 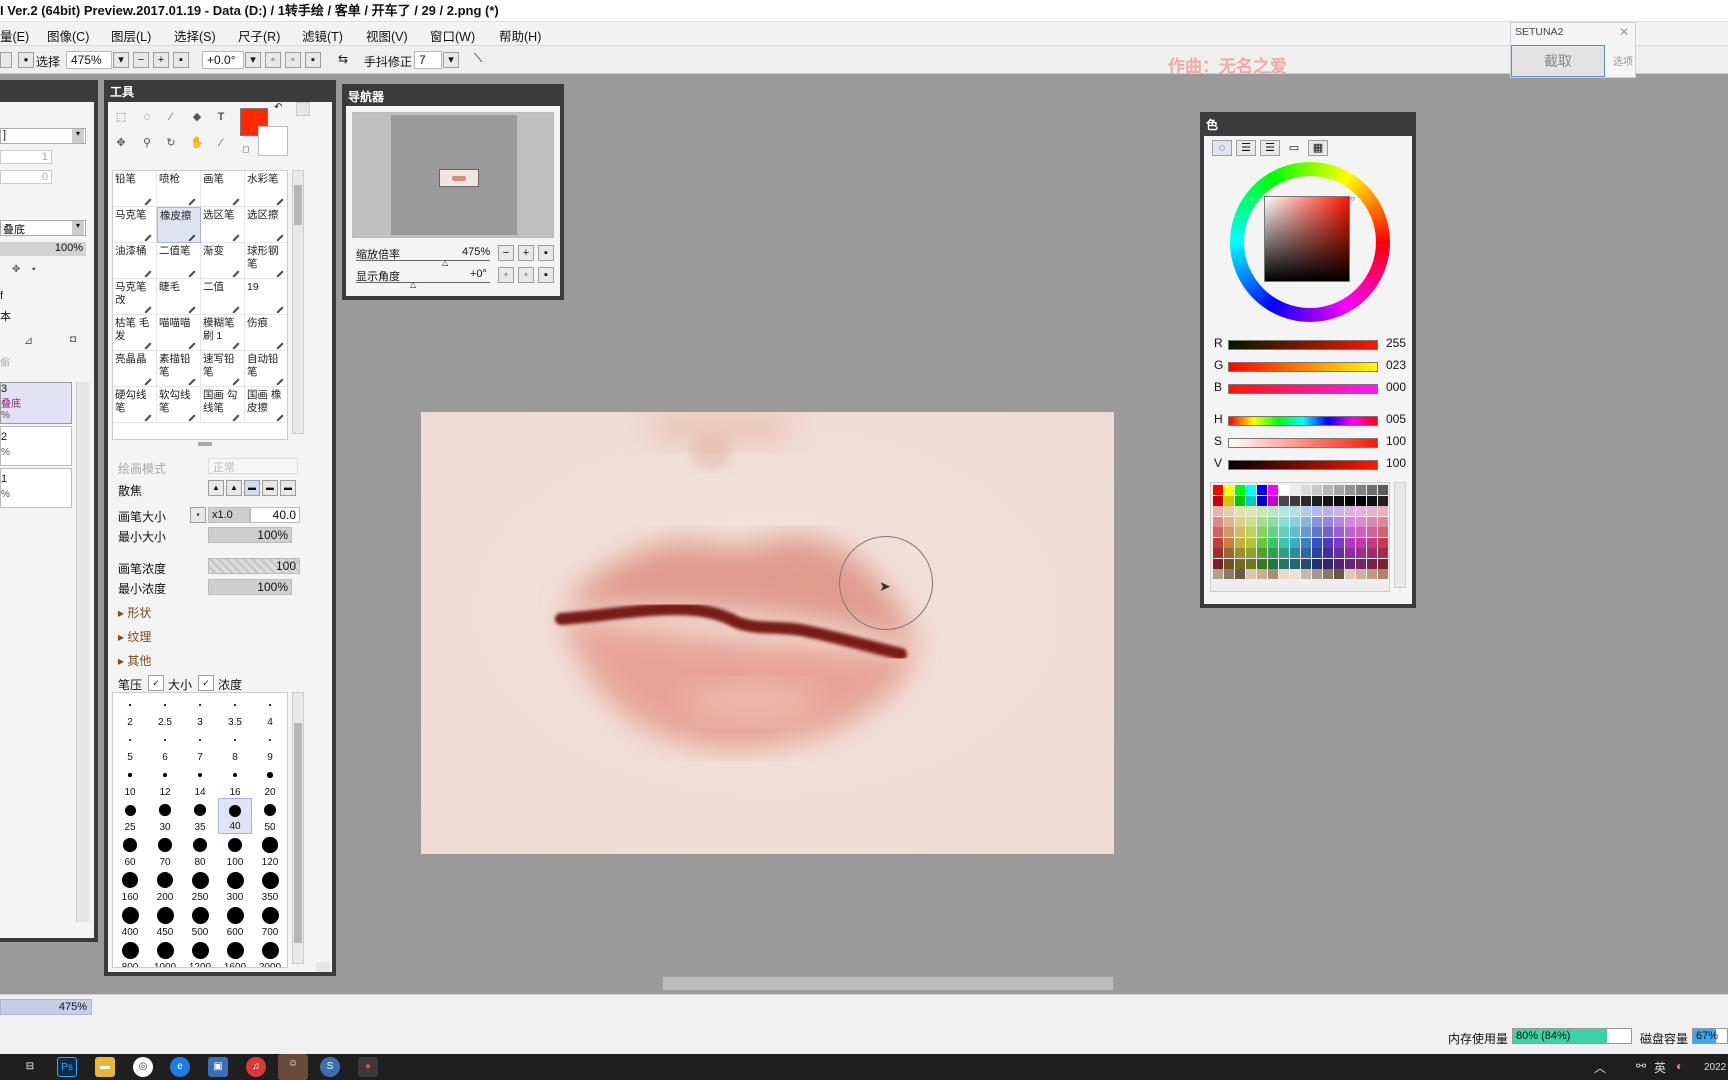 What do you see at coordinates (235, 886) in the screenshot?
I see `brush-size-option: 300` at bounding box center [235, 886].